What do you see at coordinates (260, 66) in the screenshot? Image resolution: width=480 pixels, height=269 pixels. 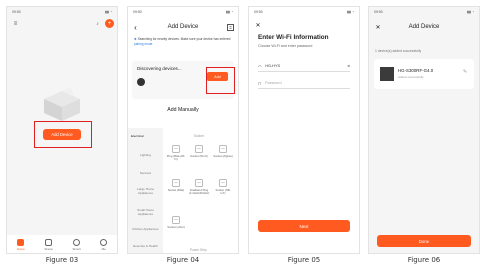 I see `wifi-icon: ◠` at bounding box center [260, 66].